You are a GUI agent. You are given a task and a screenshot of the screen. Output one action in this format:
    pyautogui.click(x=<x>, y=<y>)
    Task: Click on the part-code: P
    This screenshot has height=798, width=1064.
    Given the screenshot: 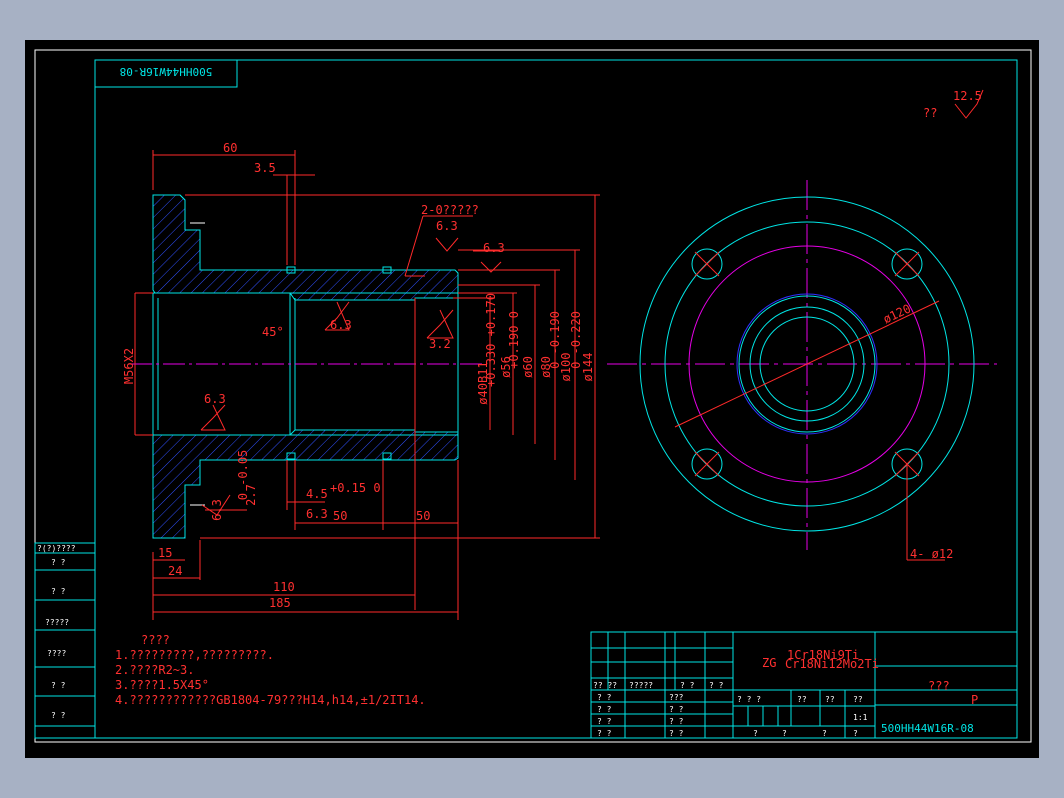 What is the action you would take?
    pyautogui.click(x=974, y=700)
    